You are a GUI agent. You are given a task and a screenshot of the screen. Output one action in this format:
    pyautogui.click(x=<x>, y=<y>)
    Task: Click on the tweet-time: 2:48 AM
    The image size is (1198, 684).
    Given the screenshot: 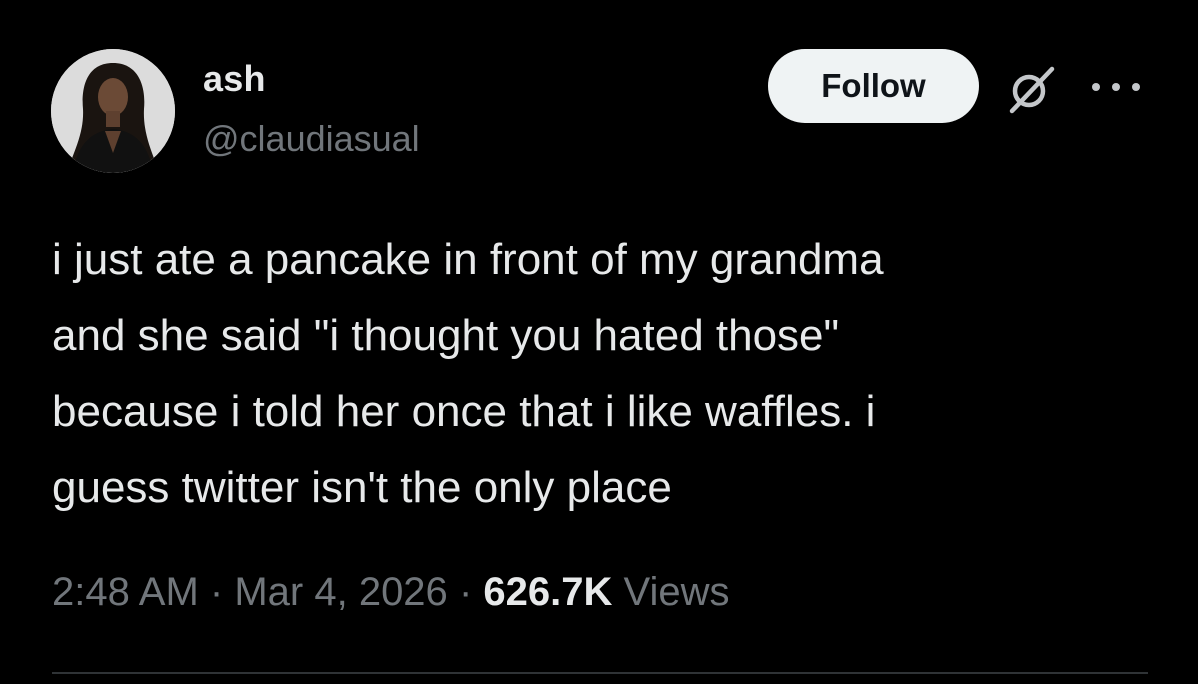 What is the action you would take?
    pyautogui.click(x=125, y=592)
    